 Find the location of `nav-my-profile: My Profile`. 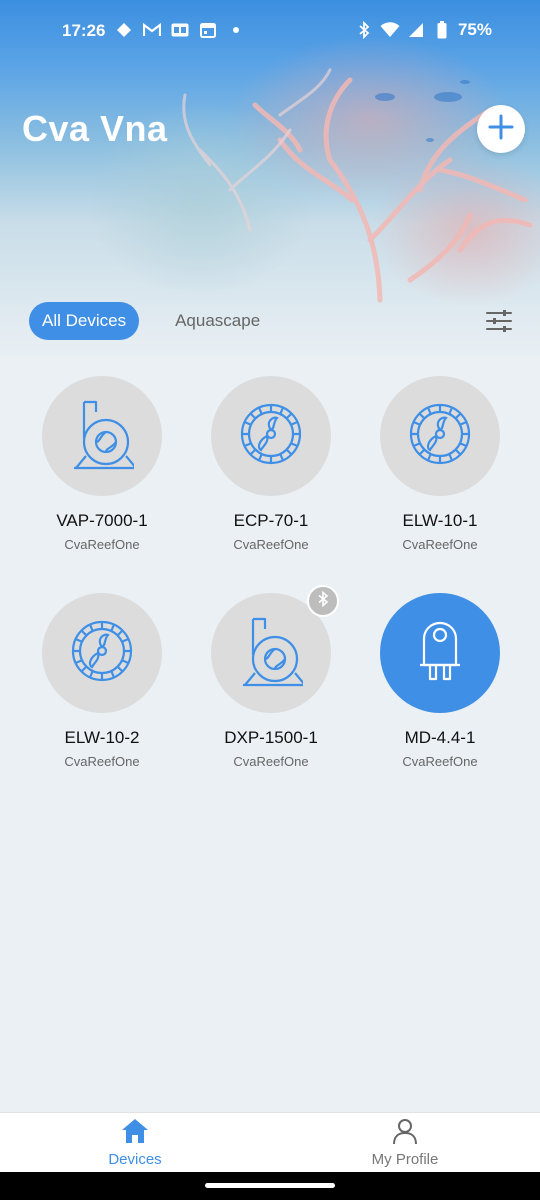

nav-my-profile: My Profile is located at coordinates (405, 1142).